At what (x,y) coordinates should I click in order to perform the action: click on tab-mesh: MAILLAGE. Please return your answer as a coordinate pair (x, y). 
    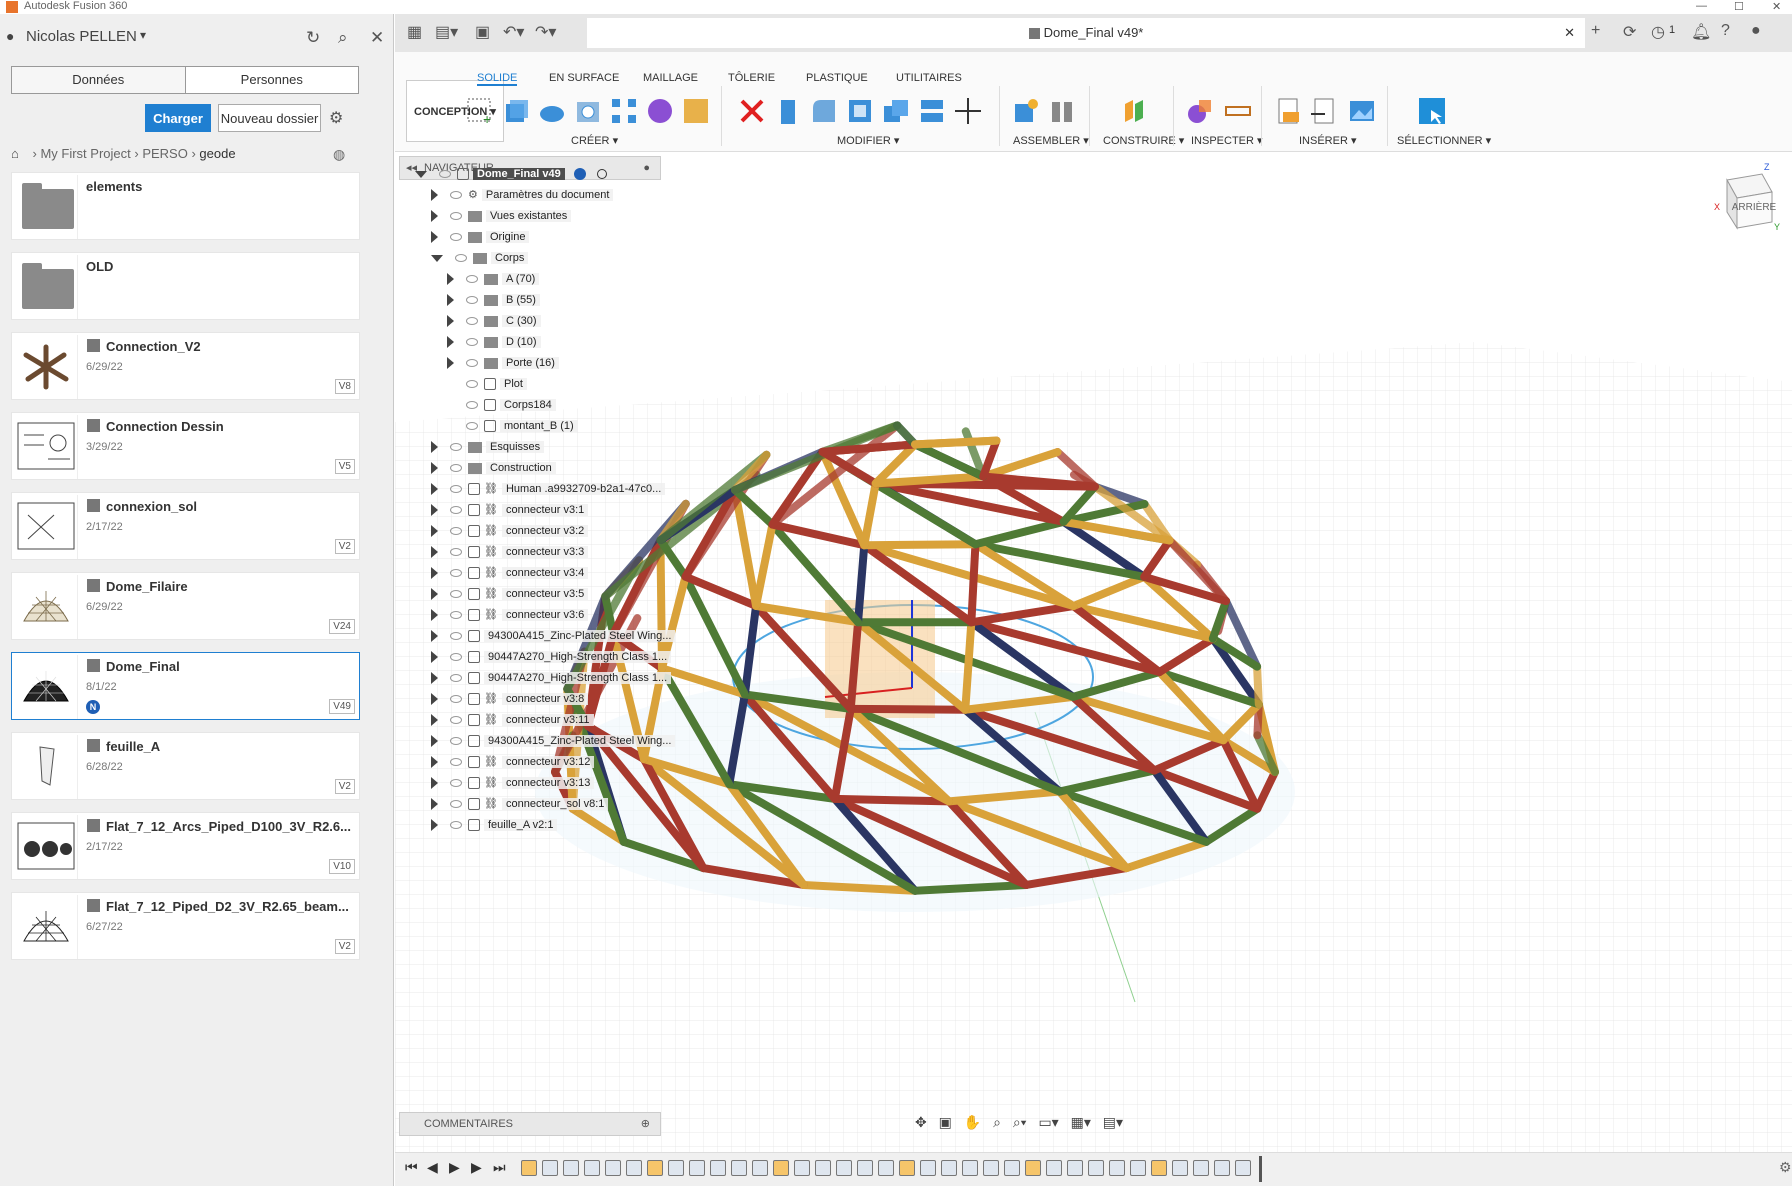
    Looking at the image, I should click on (670, 78).